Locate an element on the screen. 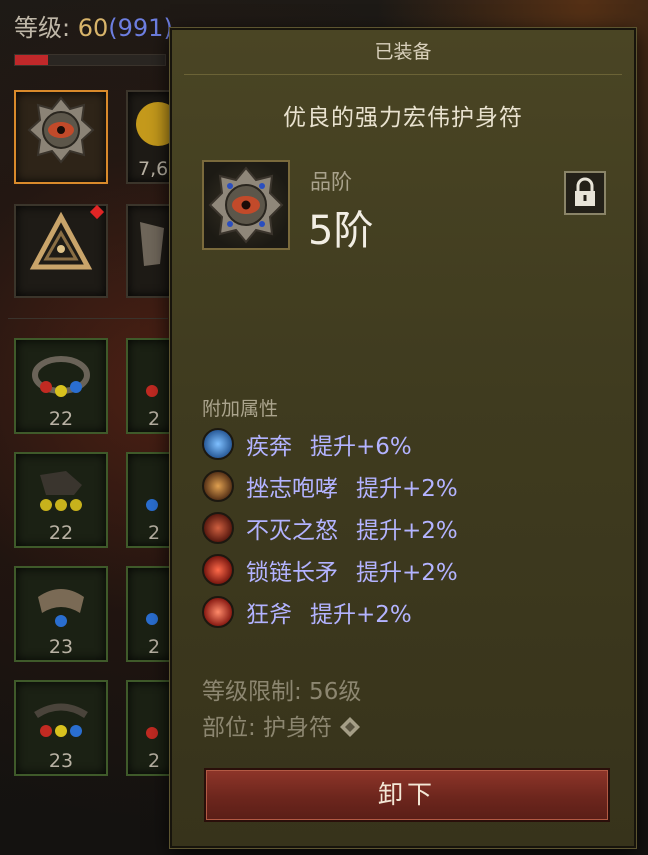 This screenshot has width=648, height=855. attribute-row: 不灭之怒 提升+2% is located at coordinates (330, 528).